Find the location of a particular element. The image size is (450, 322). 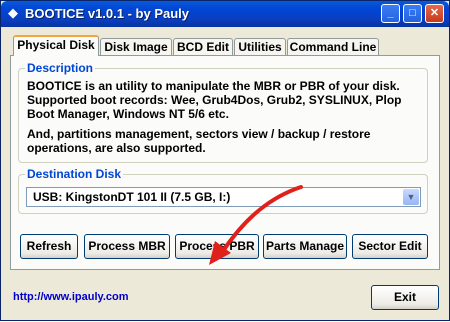

title-bar: ◆ BOOTICE v1.0.1 - by Pauly _ □ ✕ is located at coordinates (225, 14).